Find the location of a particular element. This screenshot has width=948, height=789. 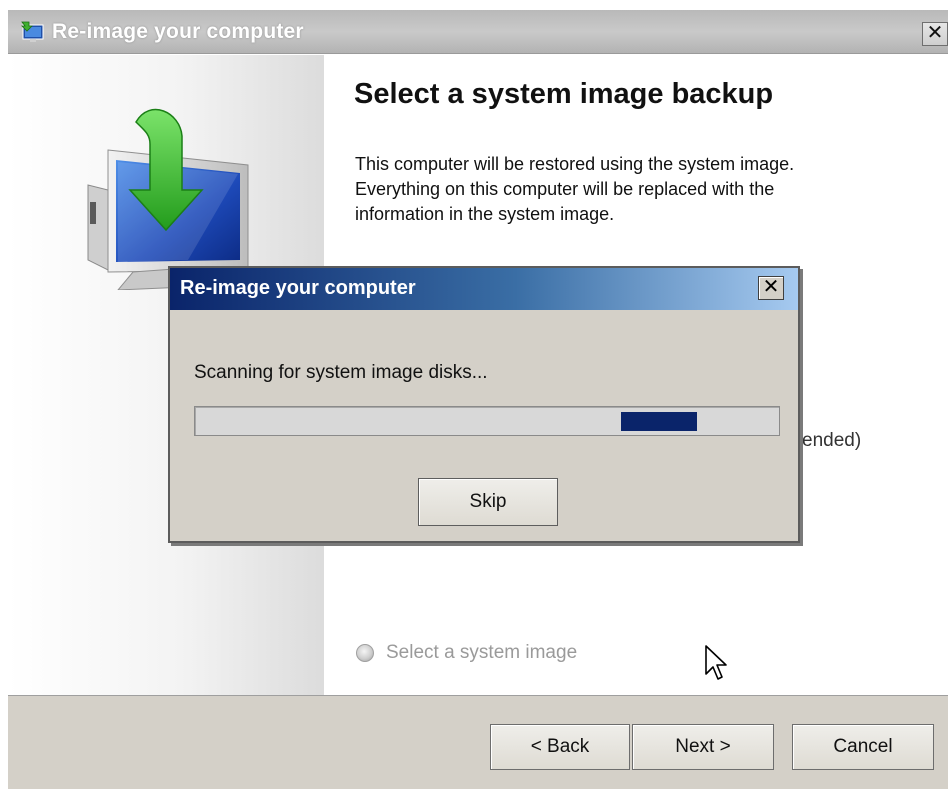

dialog-close-button: ✕ is located at coordinates (771, 288).